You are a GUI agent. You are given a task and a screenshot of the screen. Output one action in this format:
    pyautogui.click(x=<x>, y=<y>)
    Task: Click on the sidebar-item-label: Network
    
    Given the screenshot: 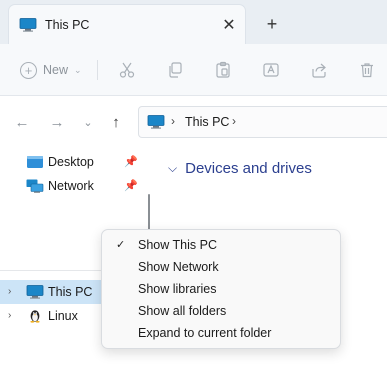 What is the action you would take?
    pyautogui.click(x=71, y=186)
    